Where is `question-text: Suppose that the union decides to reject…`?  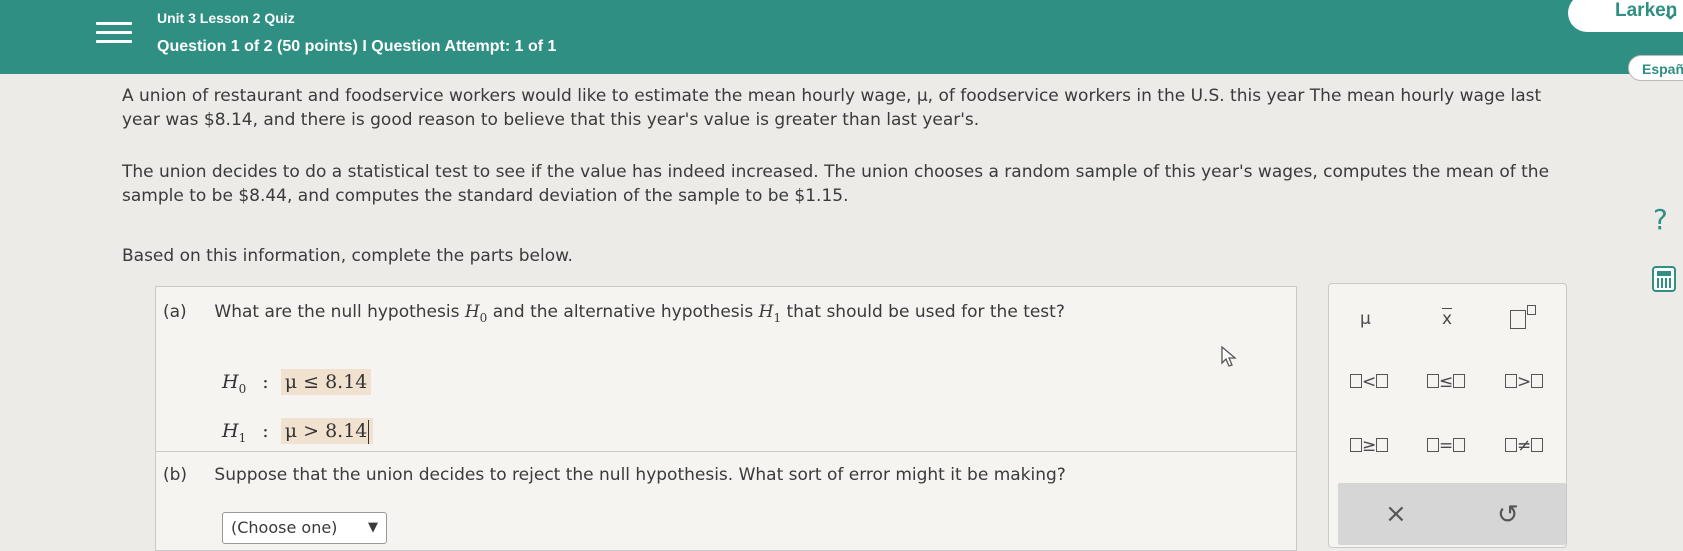
question-text: Suppose that the union decides to reject… is located at coordinates (640, 475).